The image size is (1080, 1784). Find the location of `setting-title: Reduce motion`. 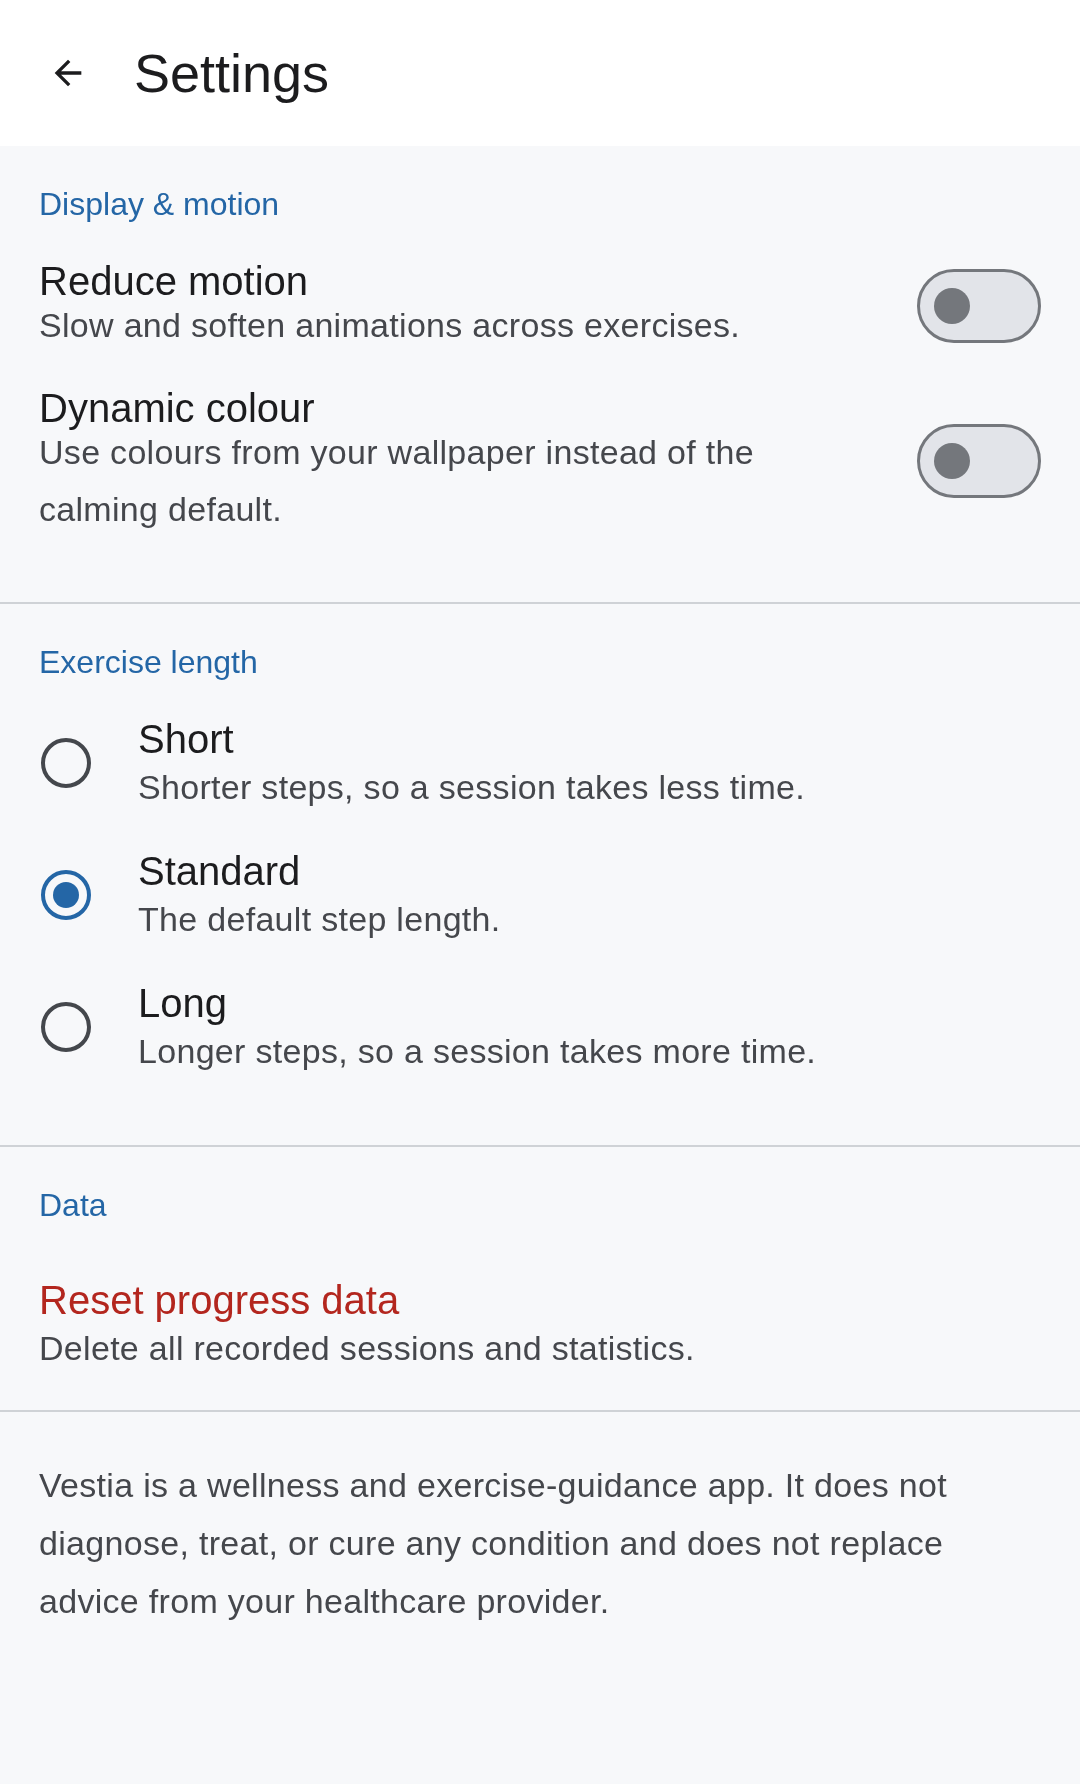

setting-title: Reduce motion is located at coordinates (174, 281).